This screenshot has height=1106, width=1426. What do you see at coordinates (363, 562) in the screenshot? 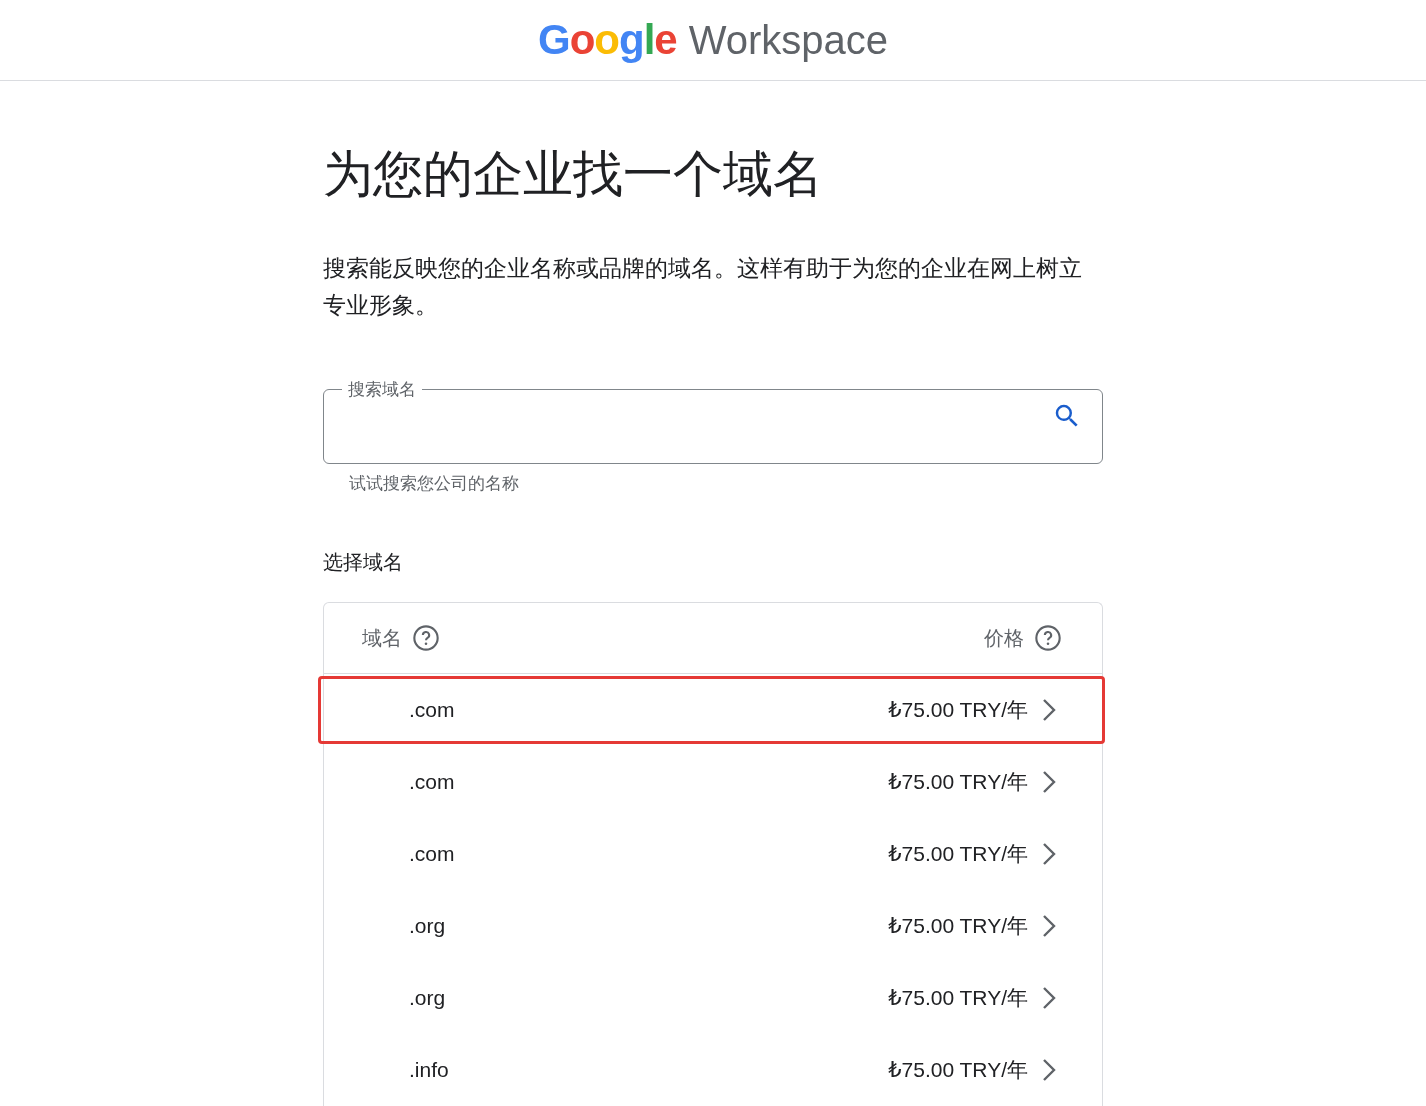
I see `section-title: 选择域名` at bounding box center [363, 562].